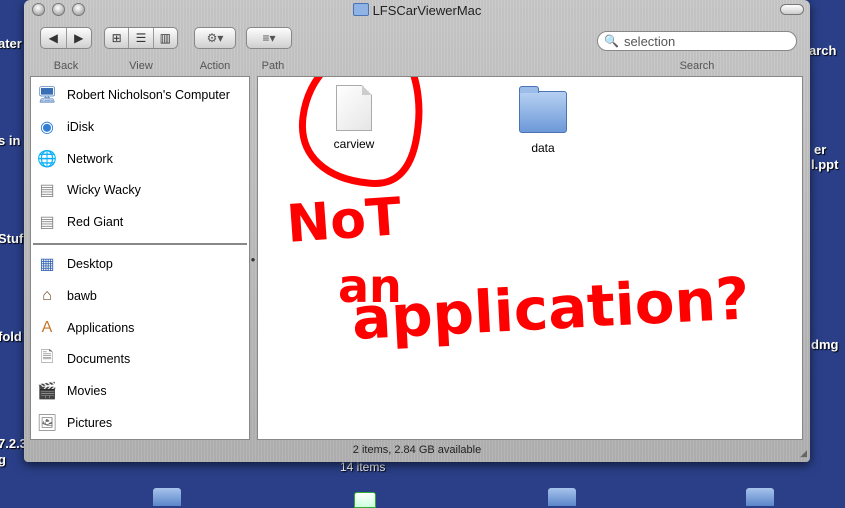 The height and width of the screenshot is (508, 845). I want to click on resize-grip-icon: ◢, so click(803, 453).